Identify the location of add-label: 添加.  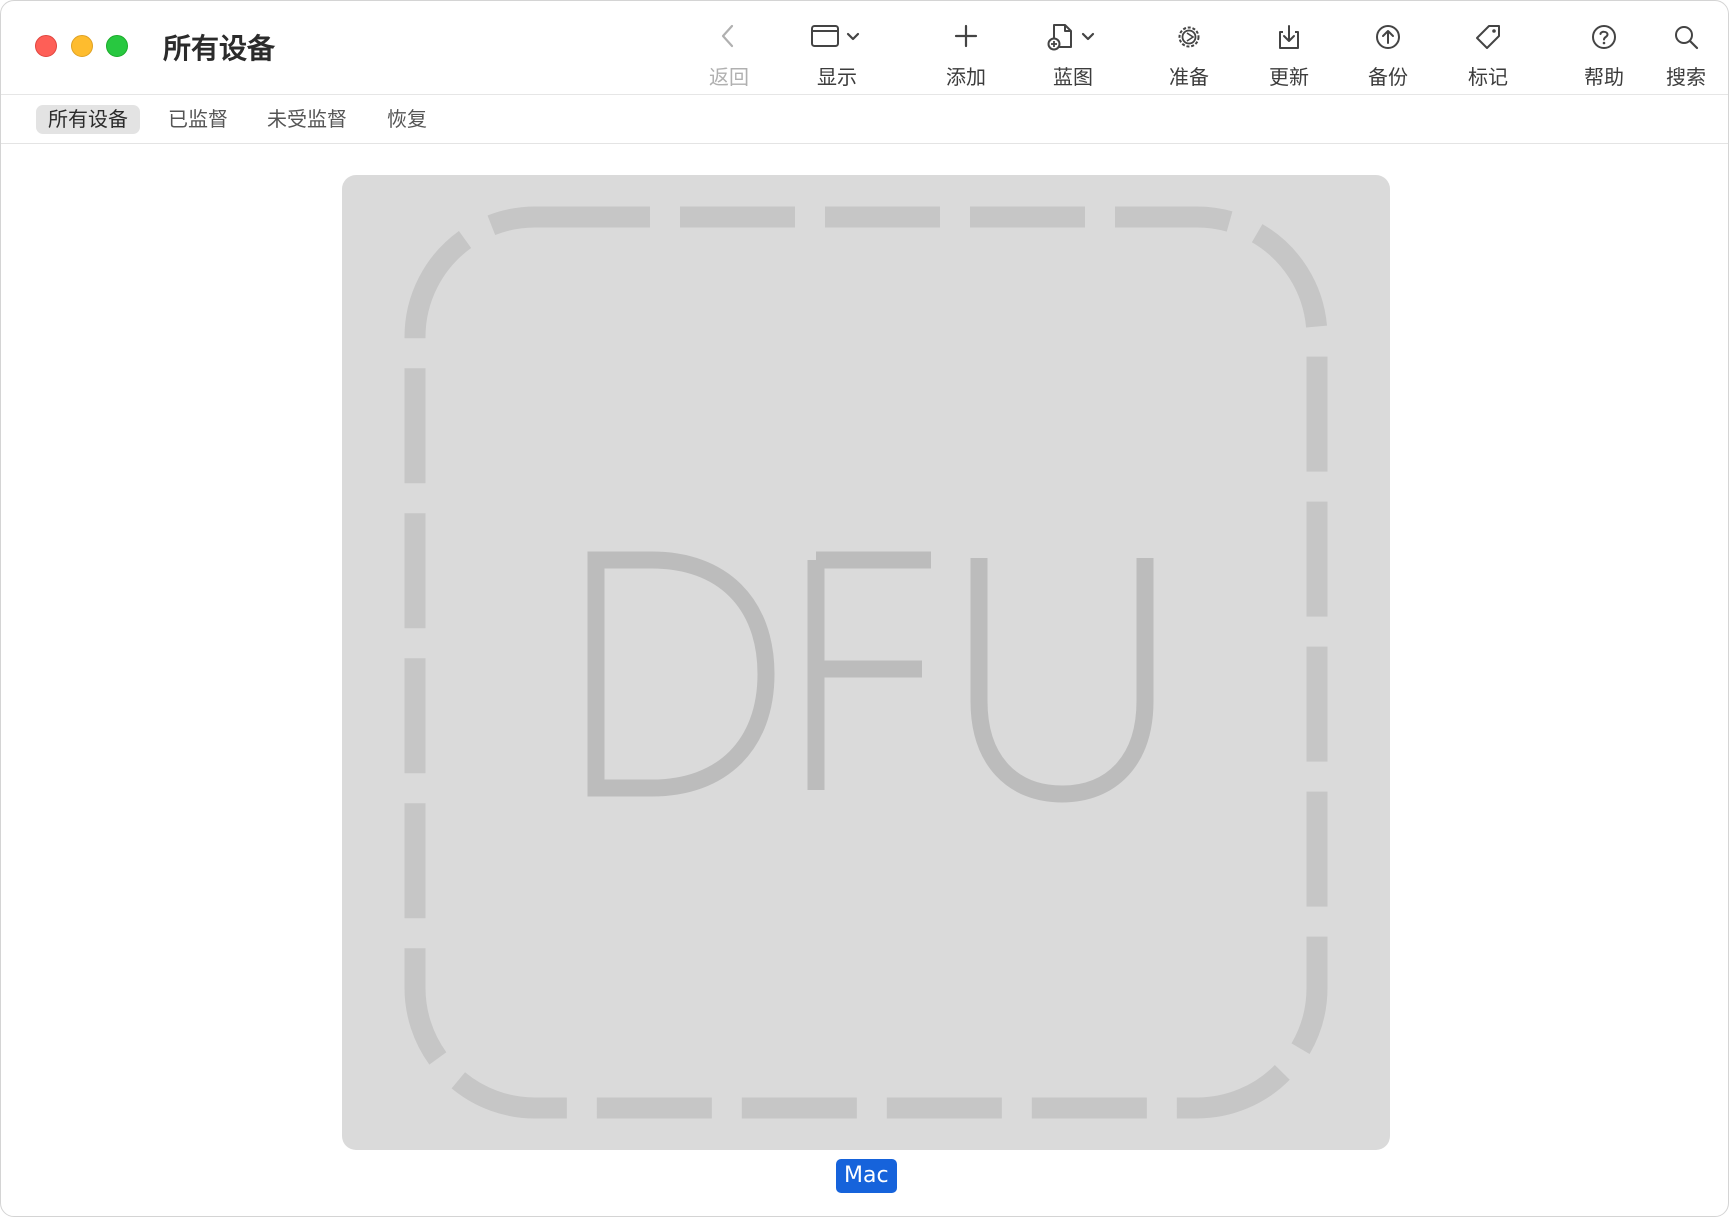
(966, 77).